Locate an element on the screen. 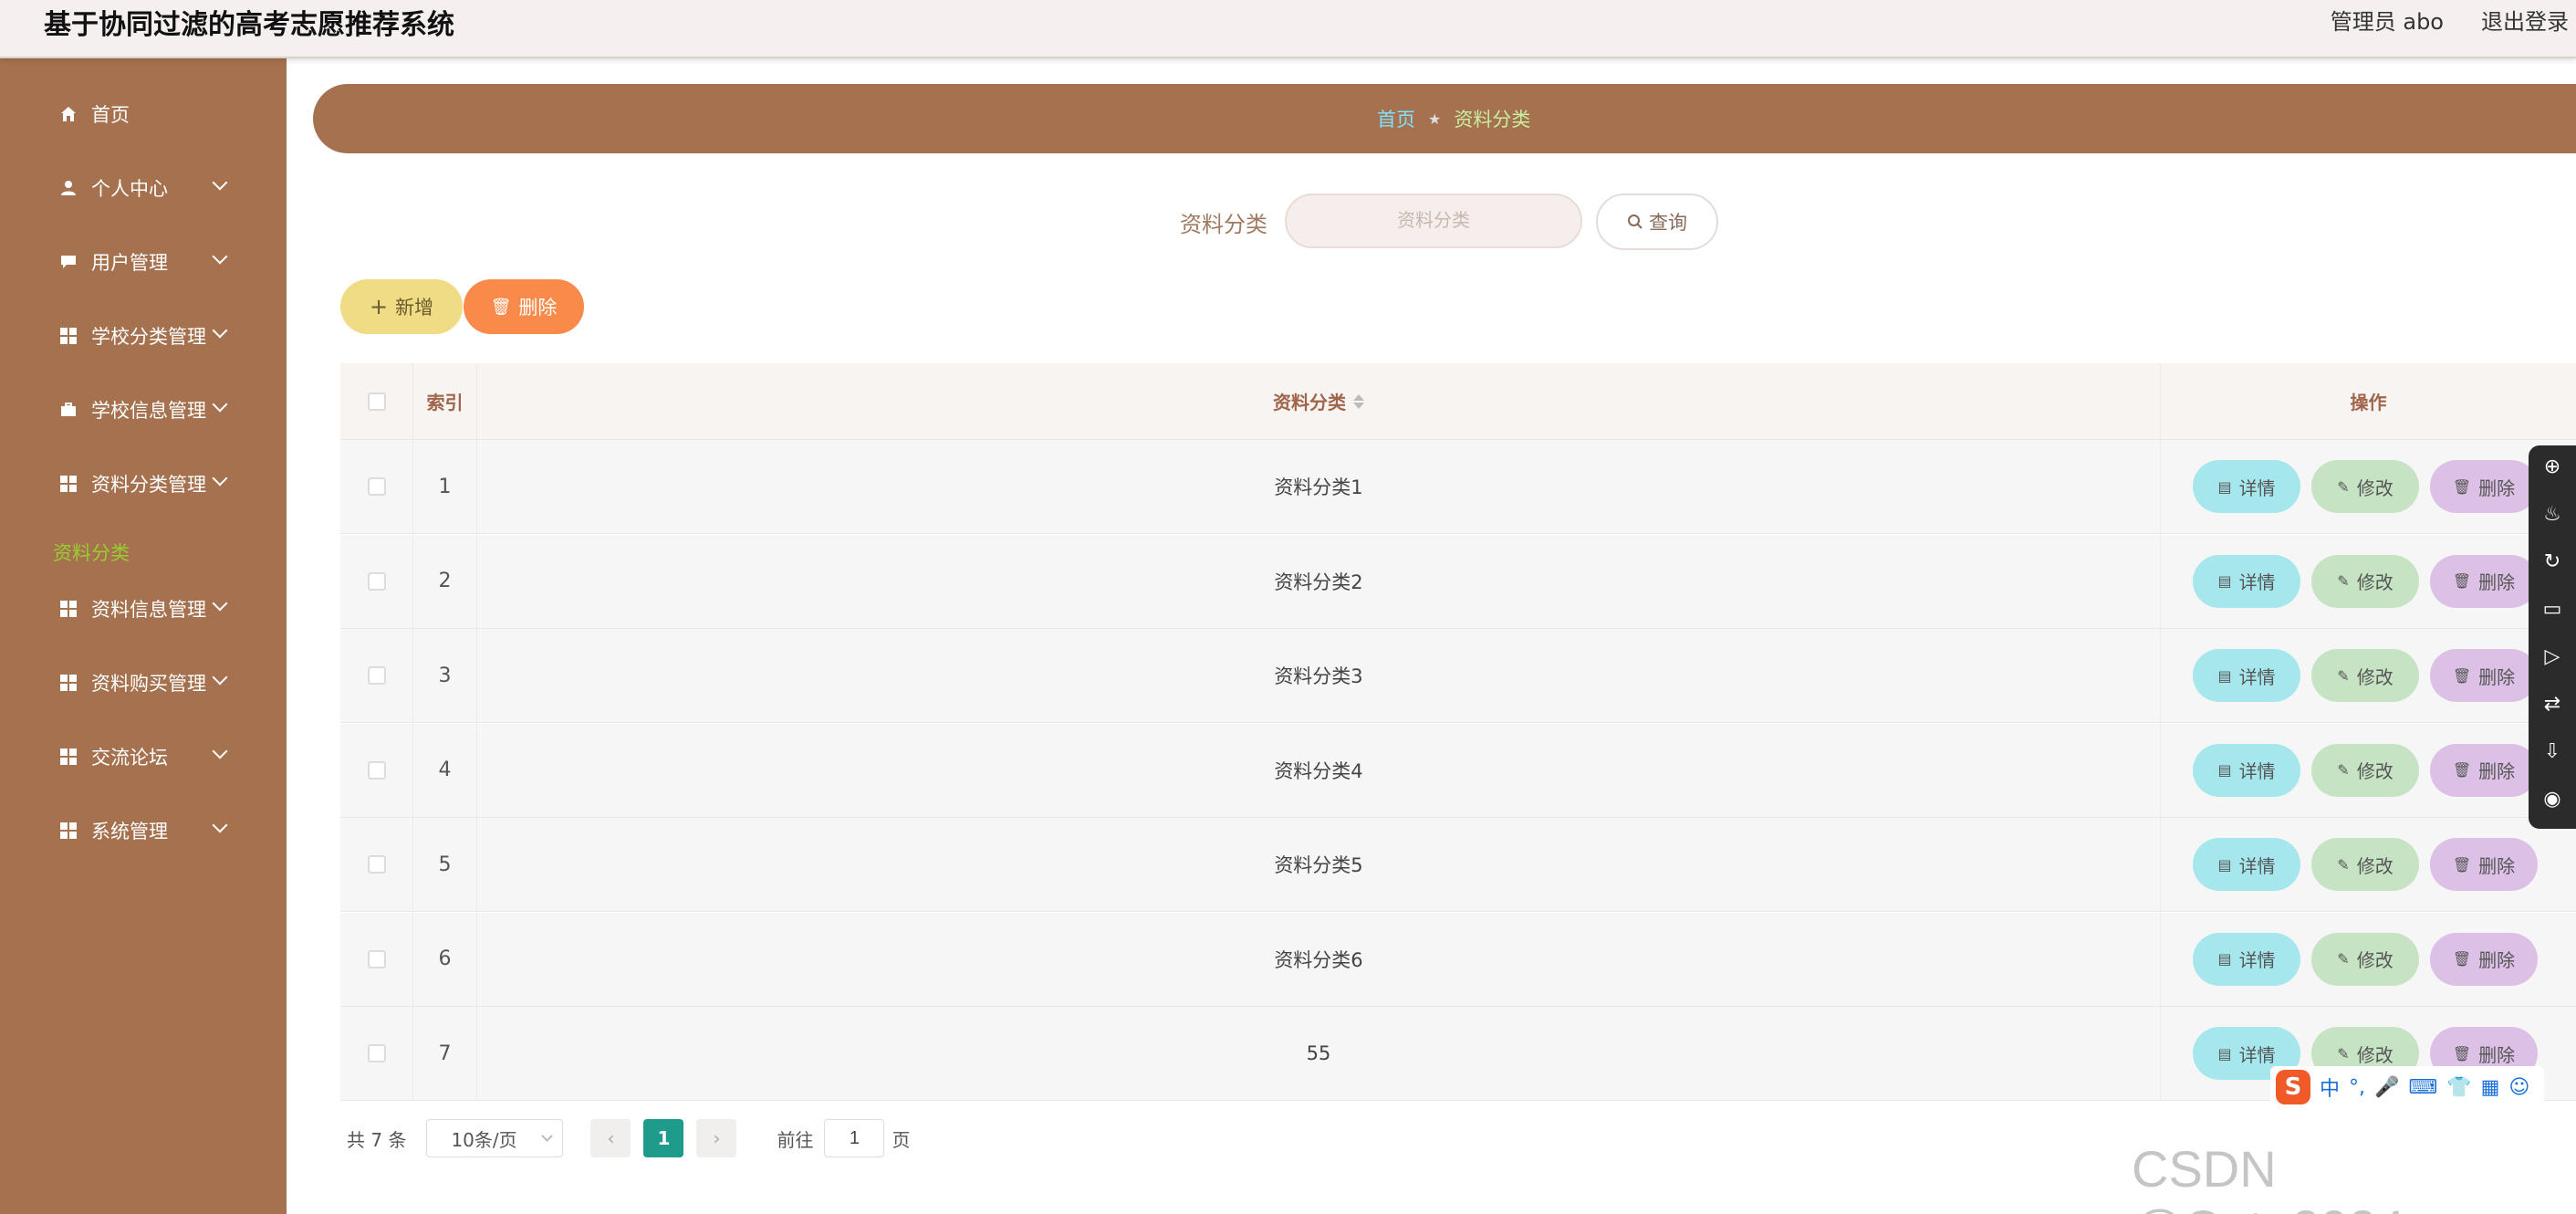  add-button: + 新增 is located at coordinates (401, 306).